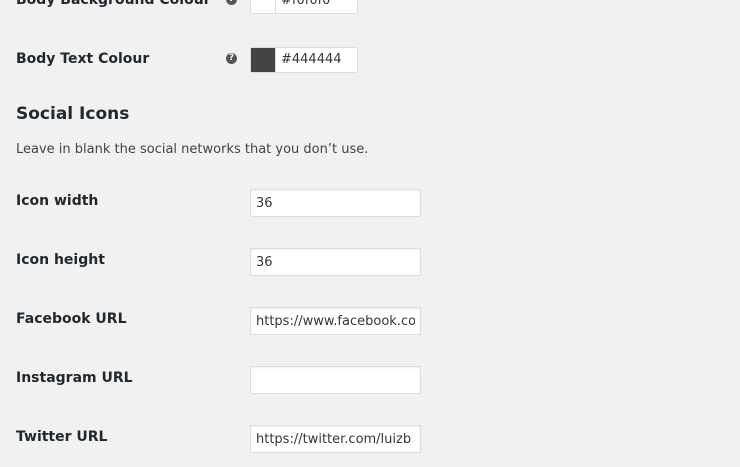  I want to click on body-background-colour-row: Body Background Colour ? #f0f0f0, so click(370, 7).